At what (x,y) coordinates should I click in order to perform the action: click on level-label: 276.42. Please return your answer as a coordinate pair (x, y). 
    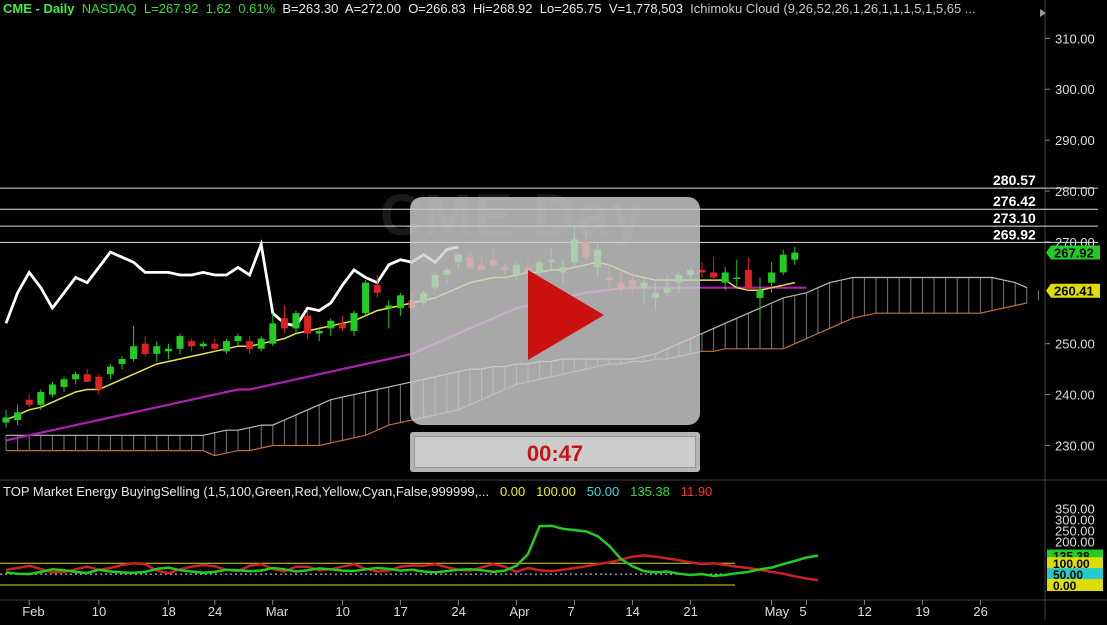
    Looking at the image, I should click on (1014, 201).